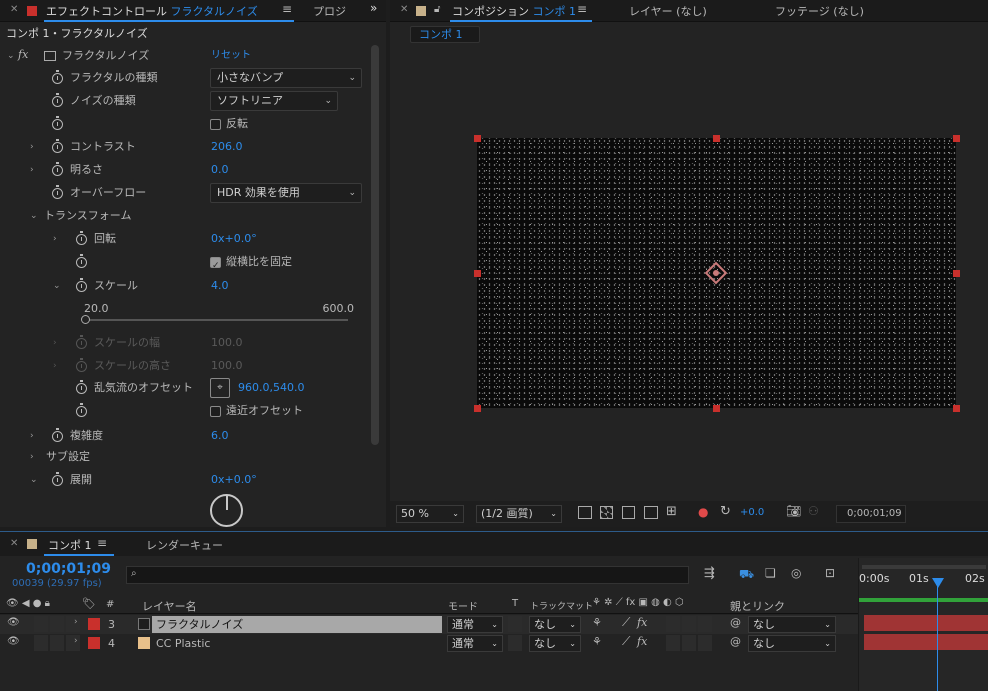  Describe the element at coordinates (746, 575) in the screenshot. I see `shy-layers-icon: ⛟` at that location.